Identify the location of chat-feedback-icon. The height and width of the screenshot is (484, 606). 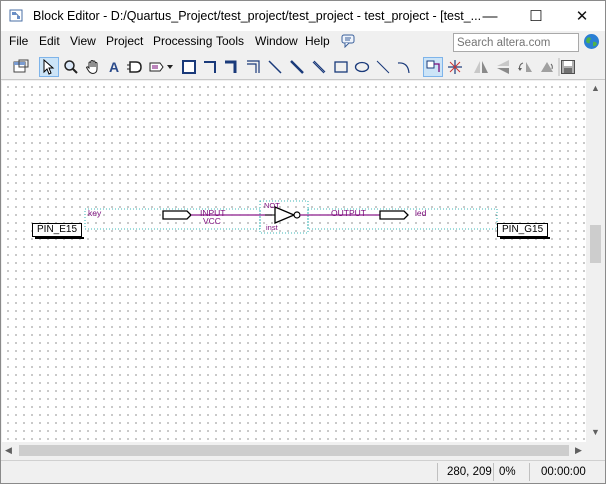
(348, 41).